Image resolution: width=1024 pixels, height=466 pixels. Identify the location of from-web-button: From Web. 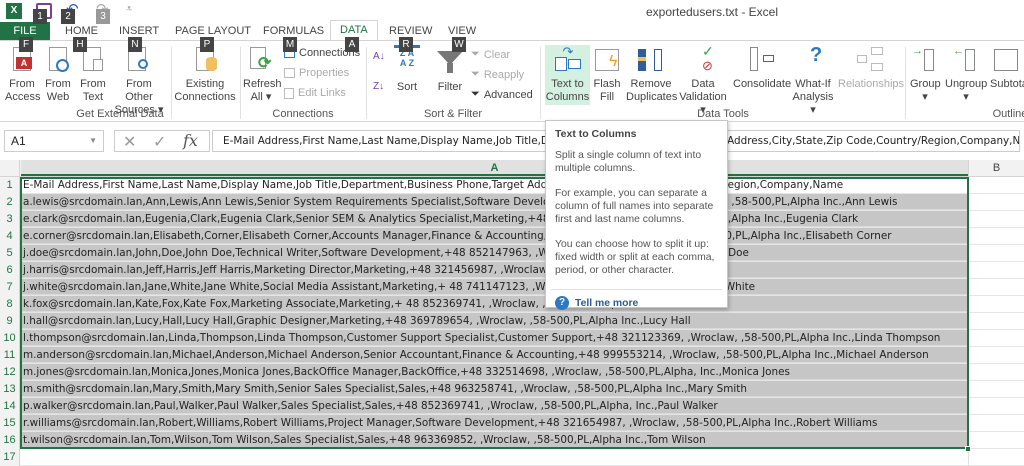
(58, 74).